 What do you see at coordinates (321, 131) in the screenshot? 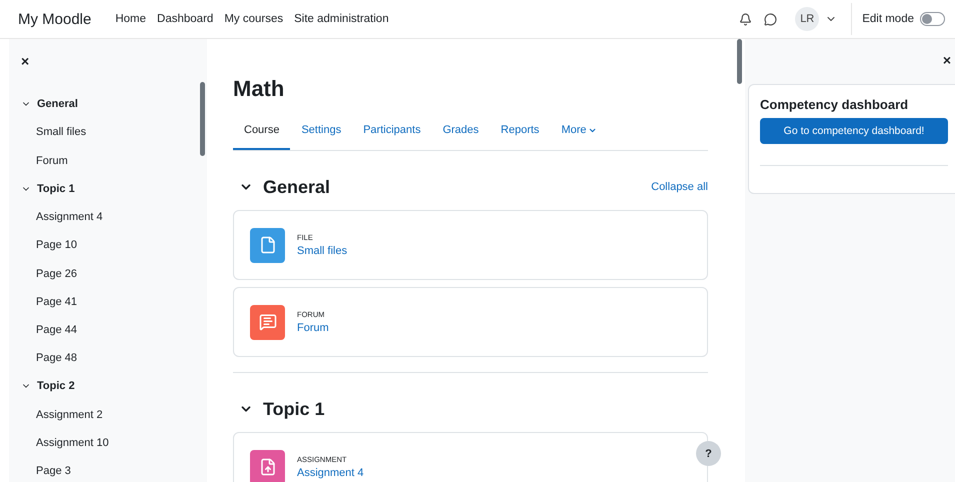
I see `course-tab: Settings` at bounding box center [321, 131].